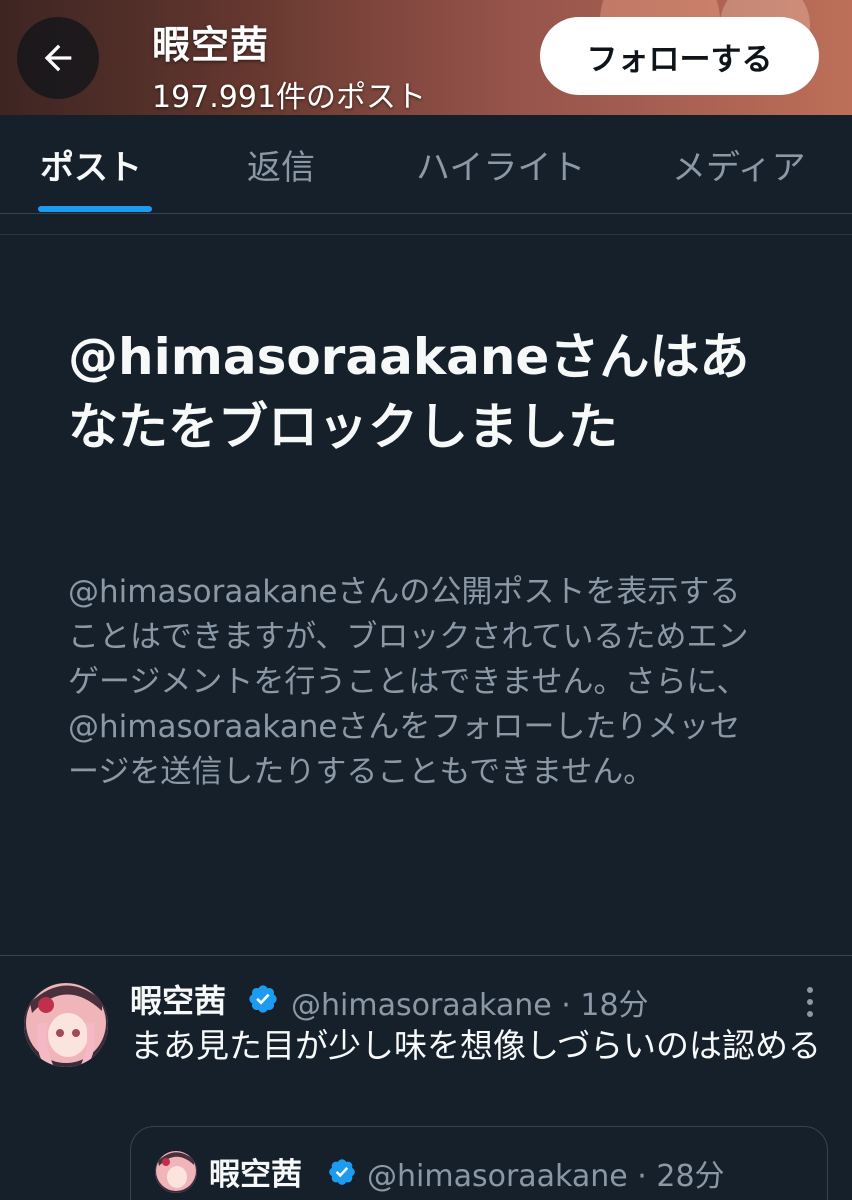 This screenshot has height=1200, width=852. I want to click on follow-button: フォローする, so click(679, 56).